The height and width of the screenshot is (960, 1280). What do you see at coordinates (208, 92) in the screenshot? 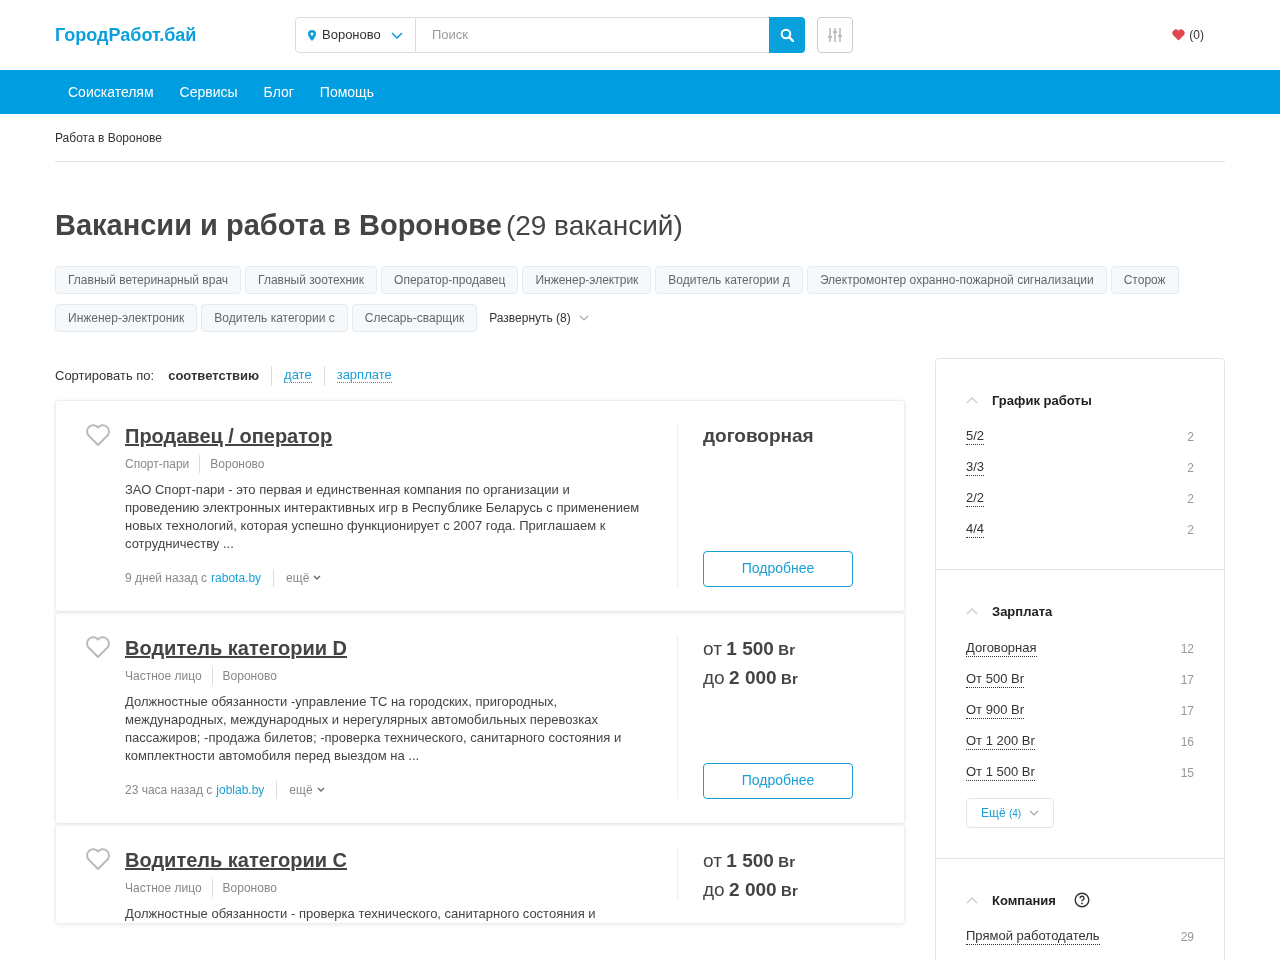
I see `nav-link: Сервисы` at bounding box center [208, 92].